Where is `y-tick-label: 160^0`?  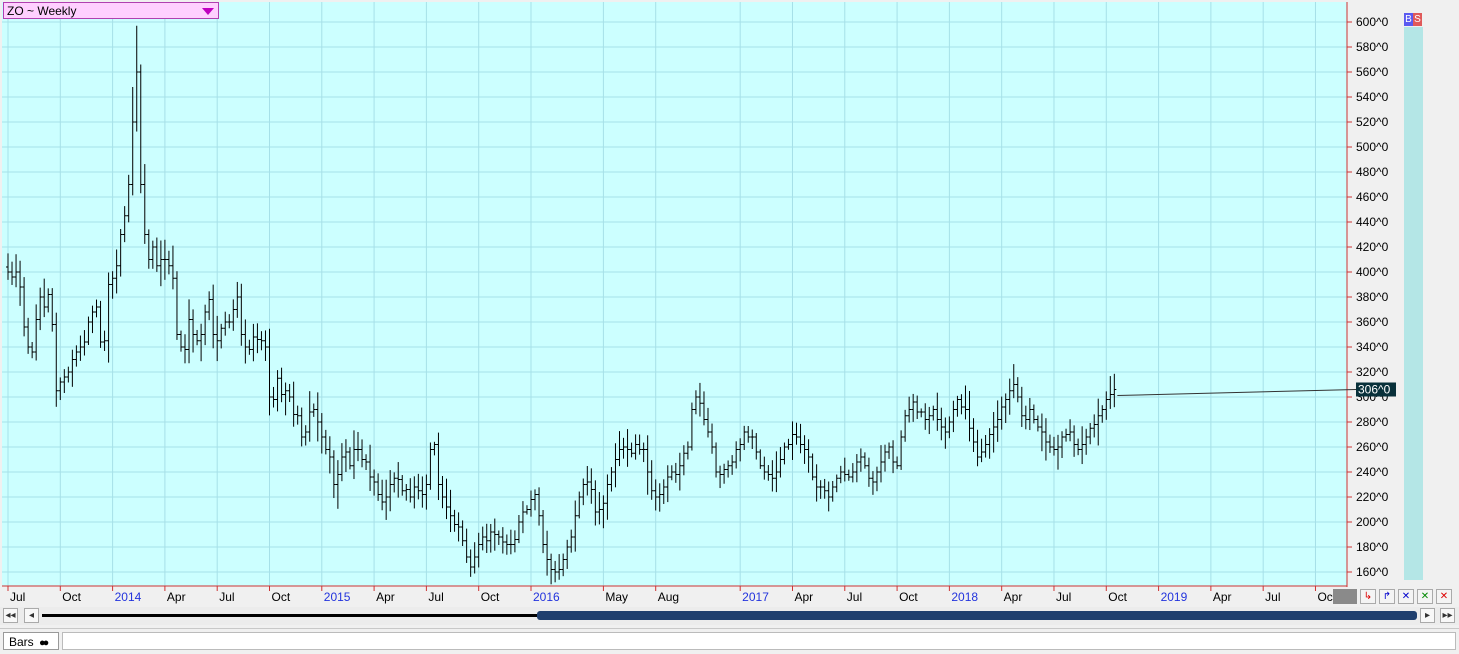 y-tick-label: 160^0 is located at coordinates (1372, 572).